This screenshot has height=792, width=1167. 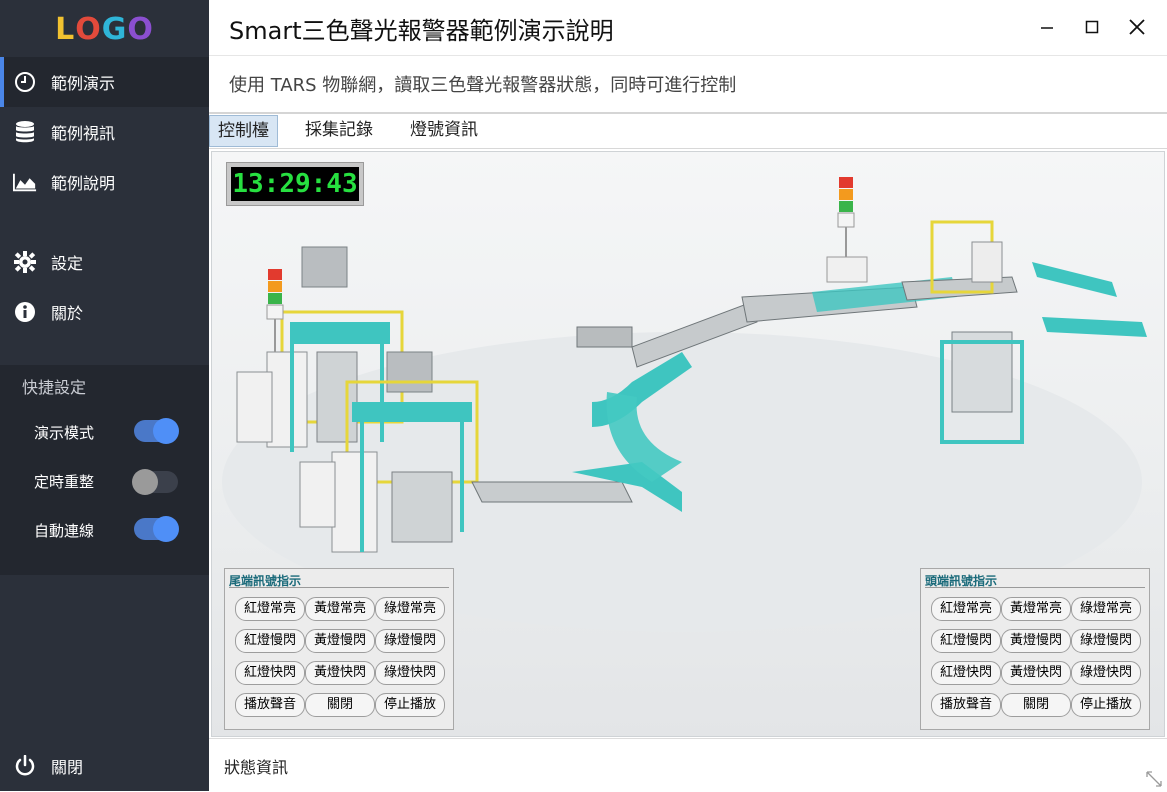 I want to click on tail-red-slow-blink-button: 紅燈慢閃, so click(x=270, y=641).